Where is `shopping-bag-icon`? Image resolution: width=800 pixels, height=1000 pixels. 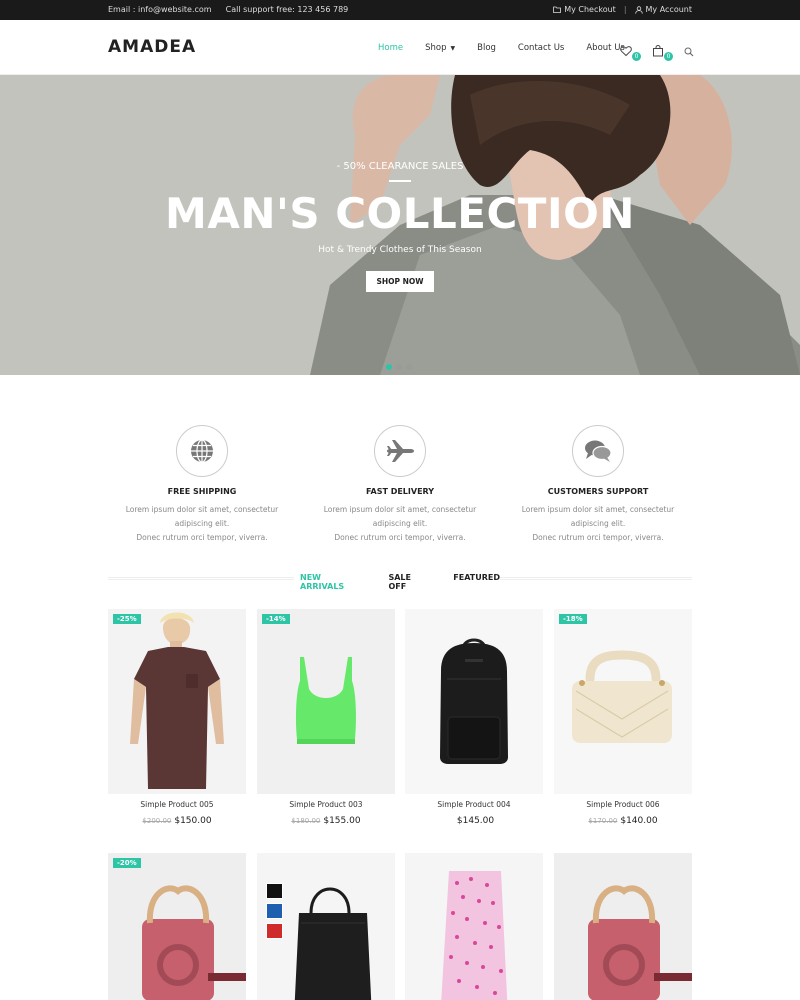 shopping-bag-icon is located at coordinates (658, 51).